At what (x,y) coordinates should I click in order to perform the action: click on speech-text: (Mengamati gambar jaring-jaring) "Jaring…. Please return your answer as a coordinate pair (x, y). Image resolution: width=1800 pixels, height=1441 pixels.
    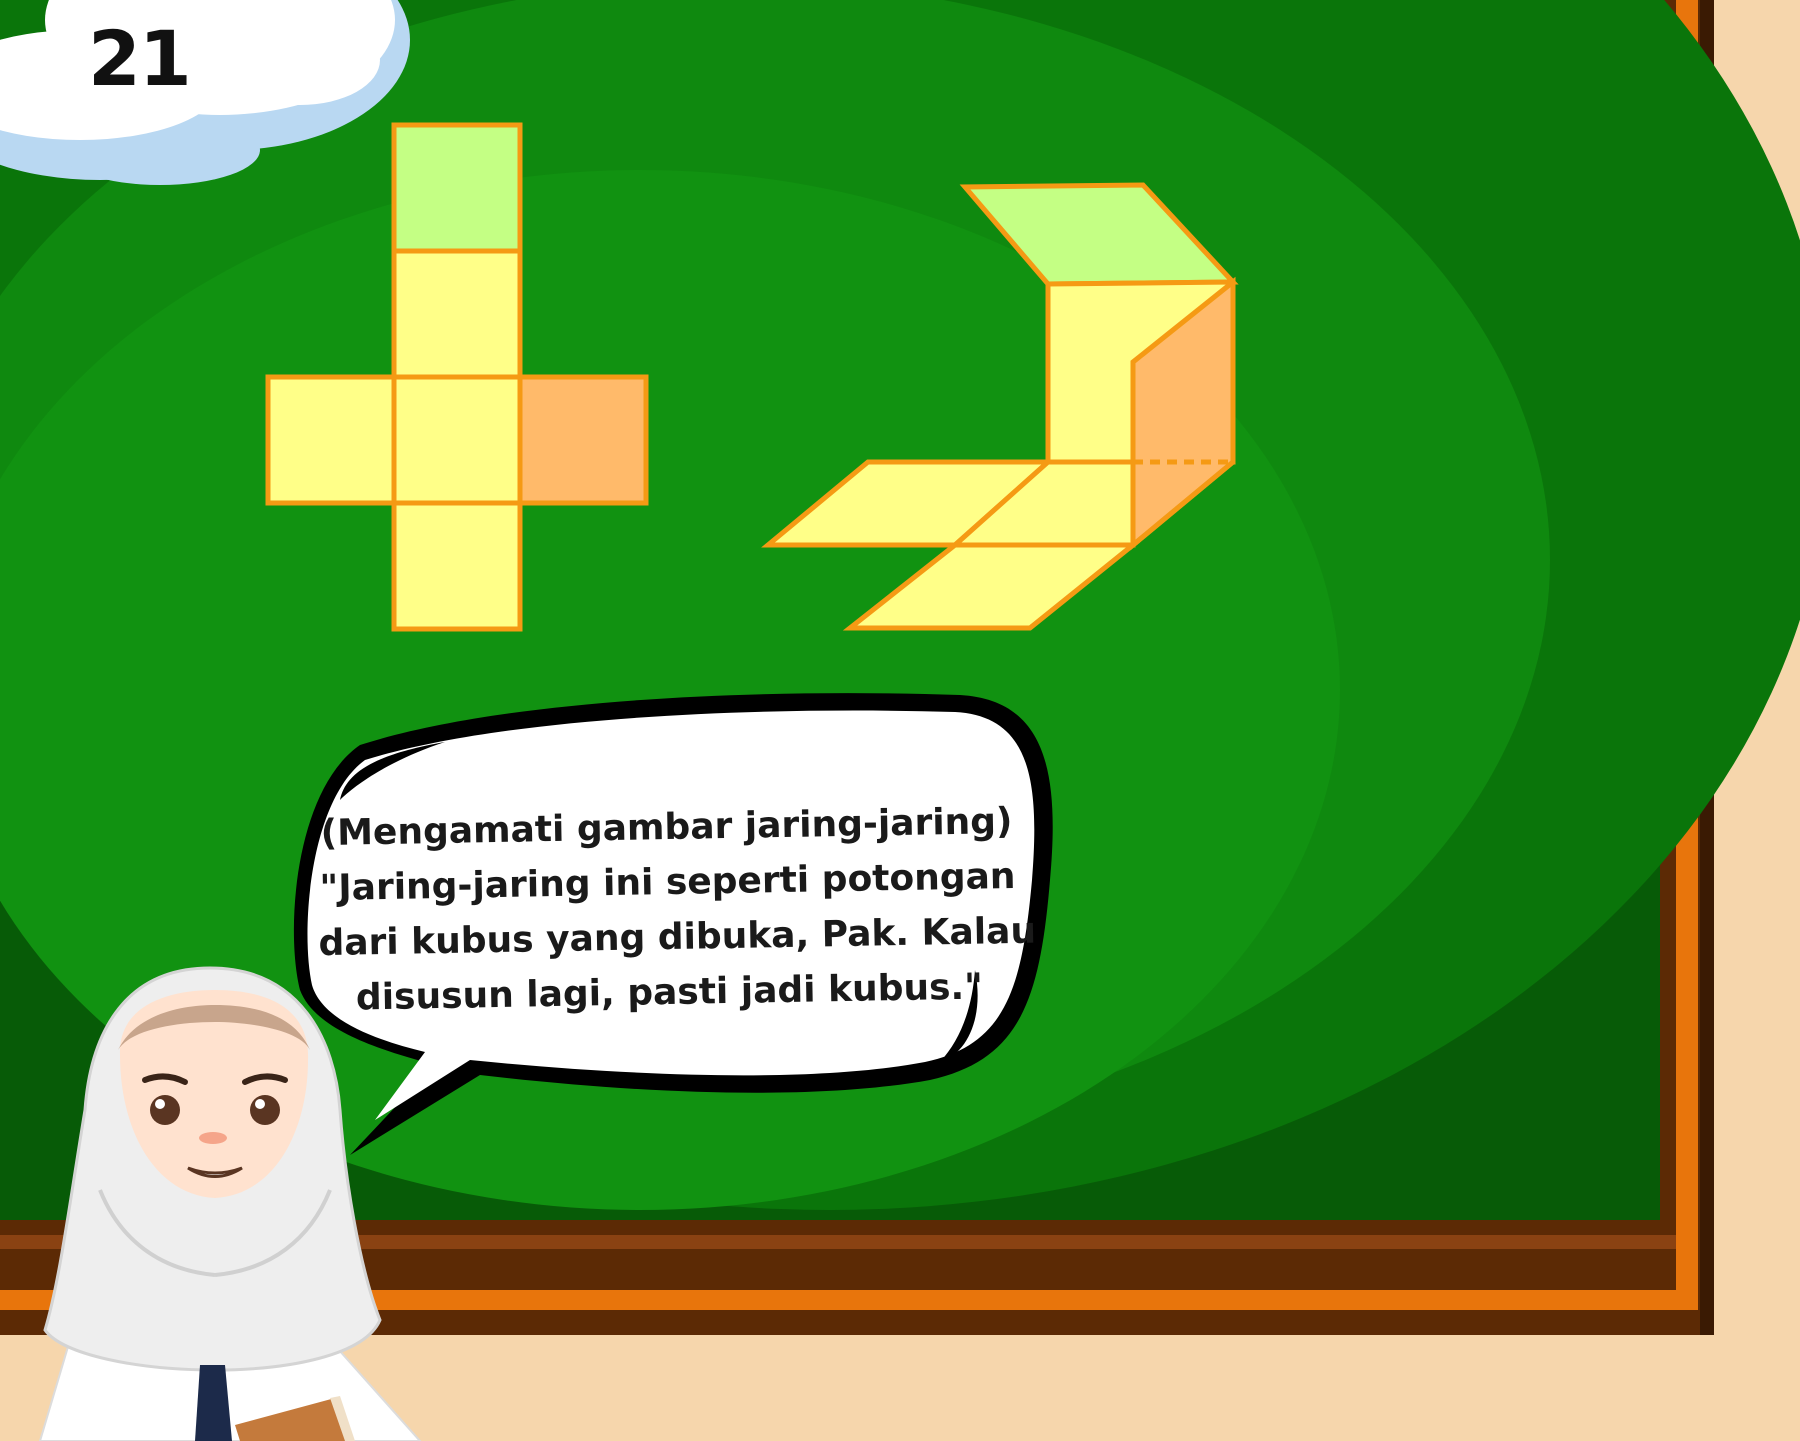
    Looking at the image, I should click on (676, 910).